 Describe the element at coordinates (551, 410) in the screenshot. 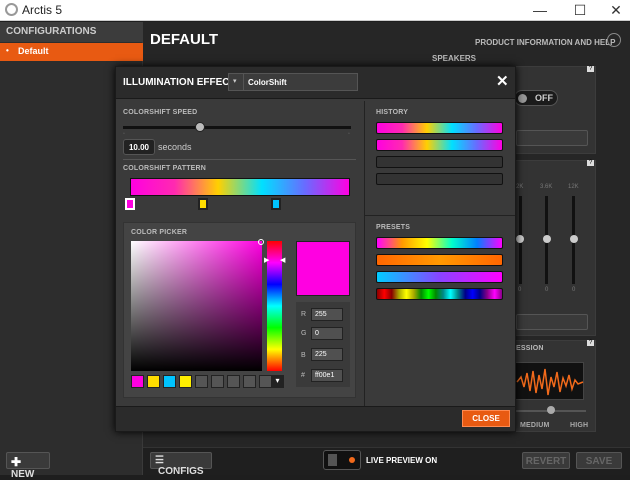

I see `compression-slider-handle` at that location.